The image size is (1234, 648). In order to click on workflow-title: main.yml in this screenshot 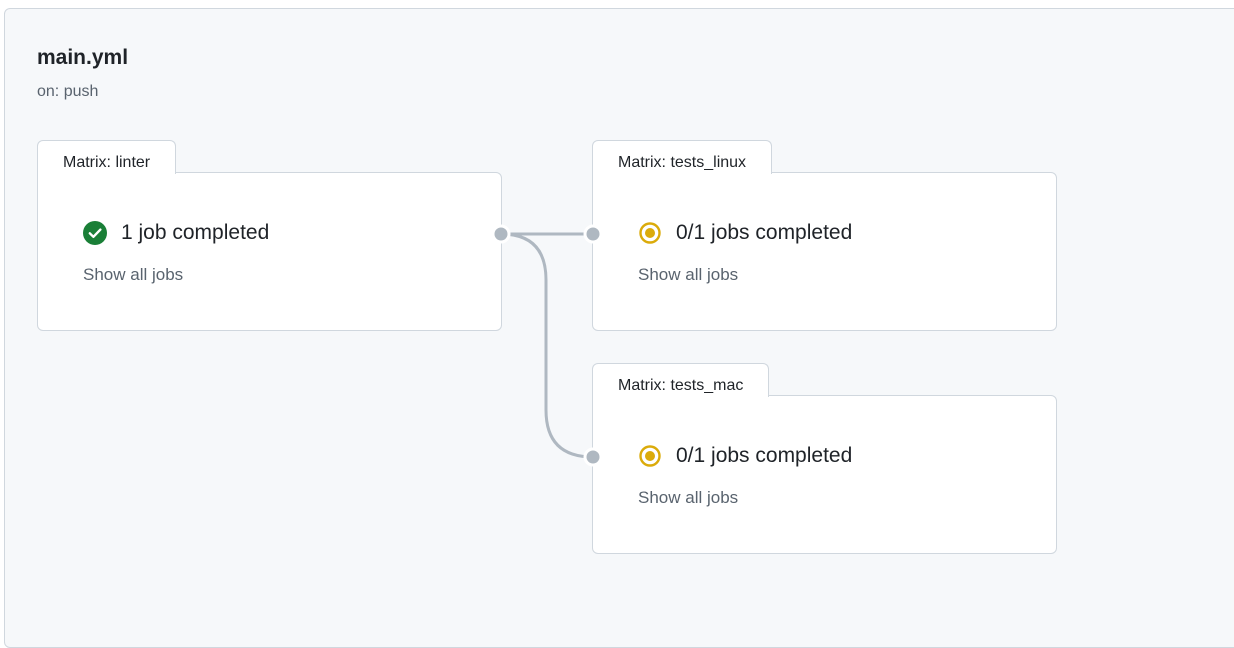, I will do `click(83, 57)`.